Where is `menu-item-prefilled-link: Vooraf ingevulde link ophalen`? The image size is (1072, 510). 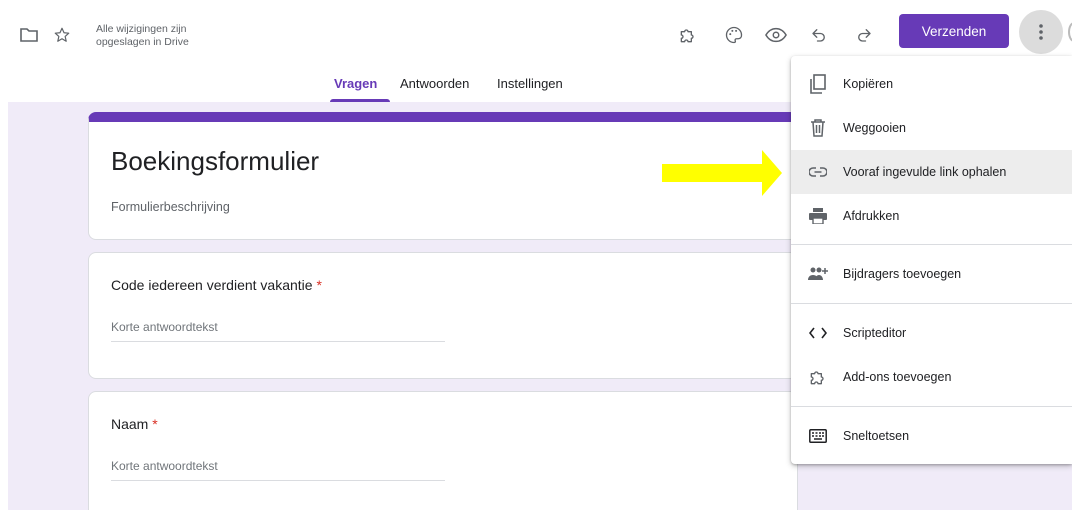 menu-item-prefilled-link: Vooraf ingevulde link ophalen is located at coordinates (931, 172).